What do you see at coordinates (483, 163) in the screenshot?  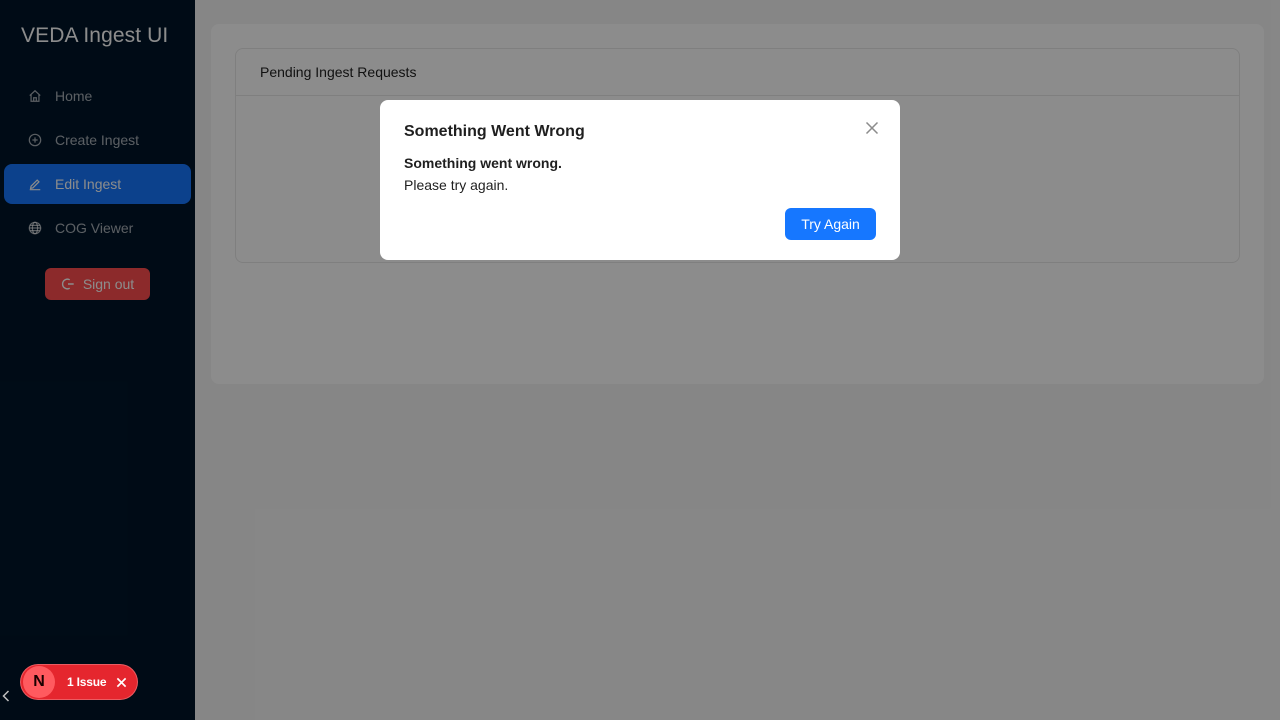 I see `error-message-bold: Something went wrong.` at bounding box center [483, 163].